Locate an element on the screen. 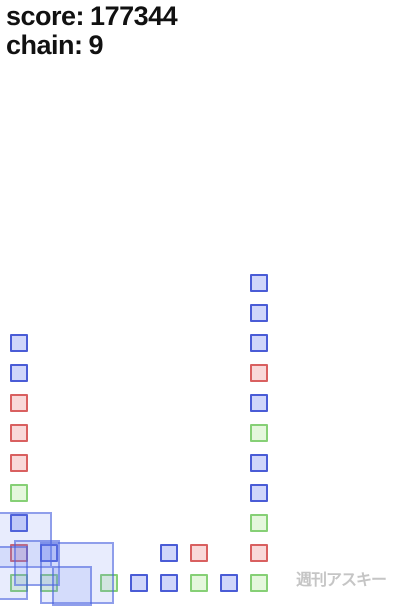 Image resolution: width=400 pixels, height=606 pixels. score-display: score: 177344 is located at coordinates (92, 16).